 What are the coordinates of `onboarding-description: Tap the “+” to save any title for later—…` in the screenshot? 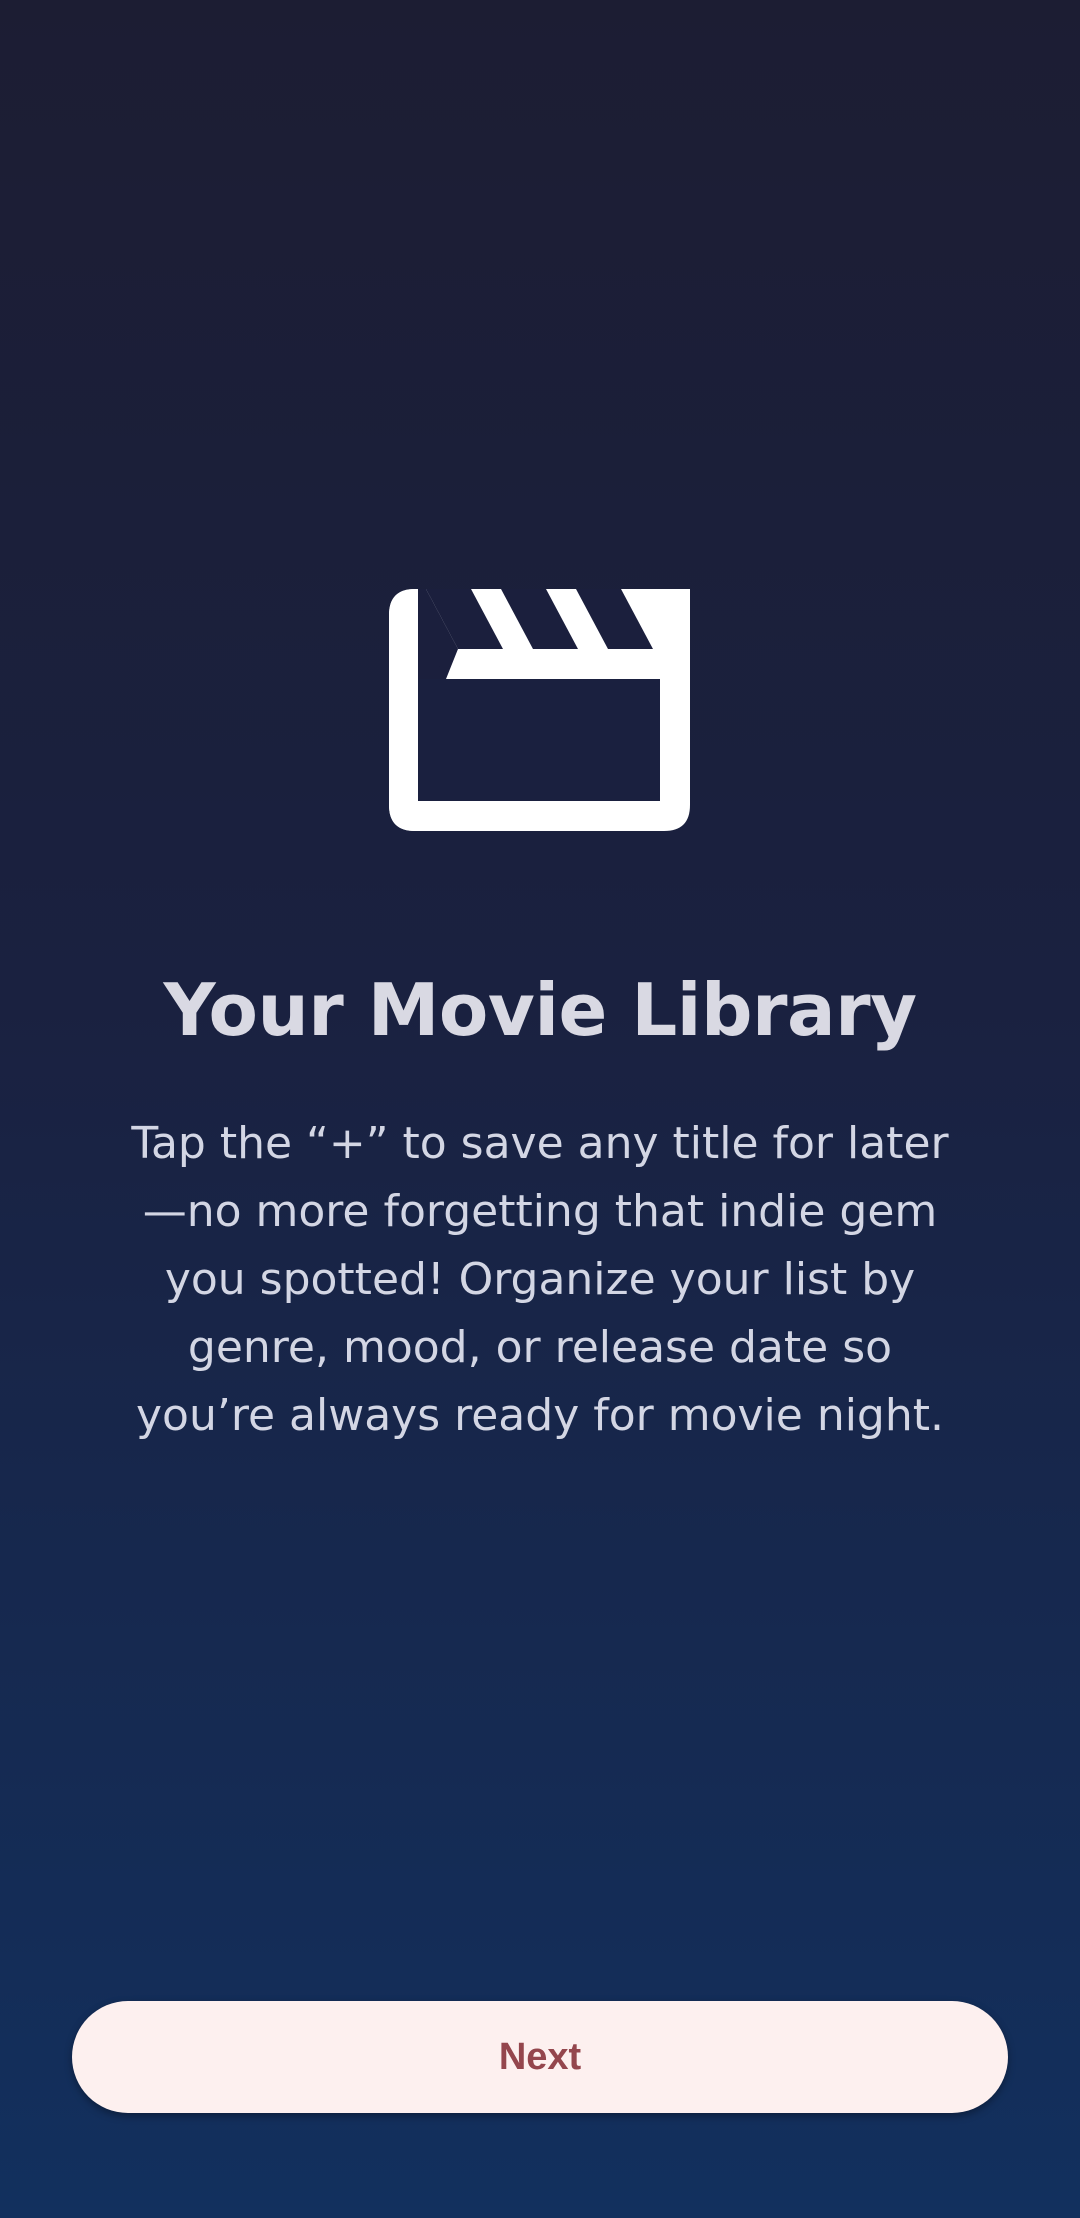 It's located at (540, 1279).